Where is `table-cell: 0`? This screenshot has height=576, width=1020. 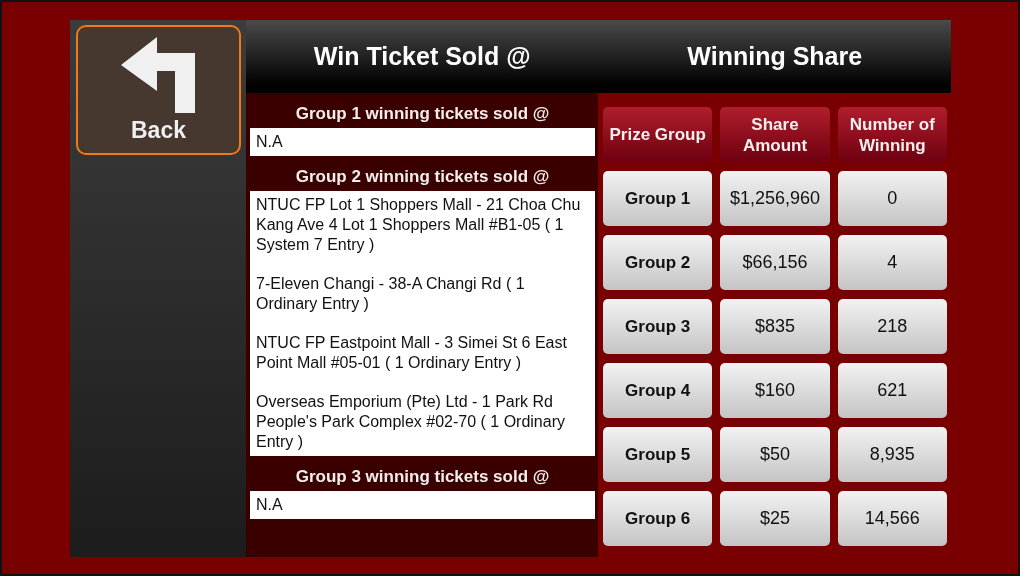 table-cell: 0 is located at coordinates (892, 198).